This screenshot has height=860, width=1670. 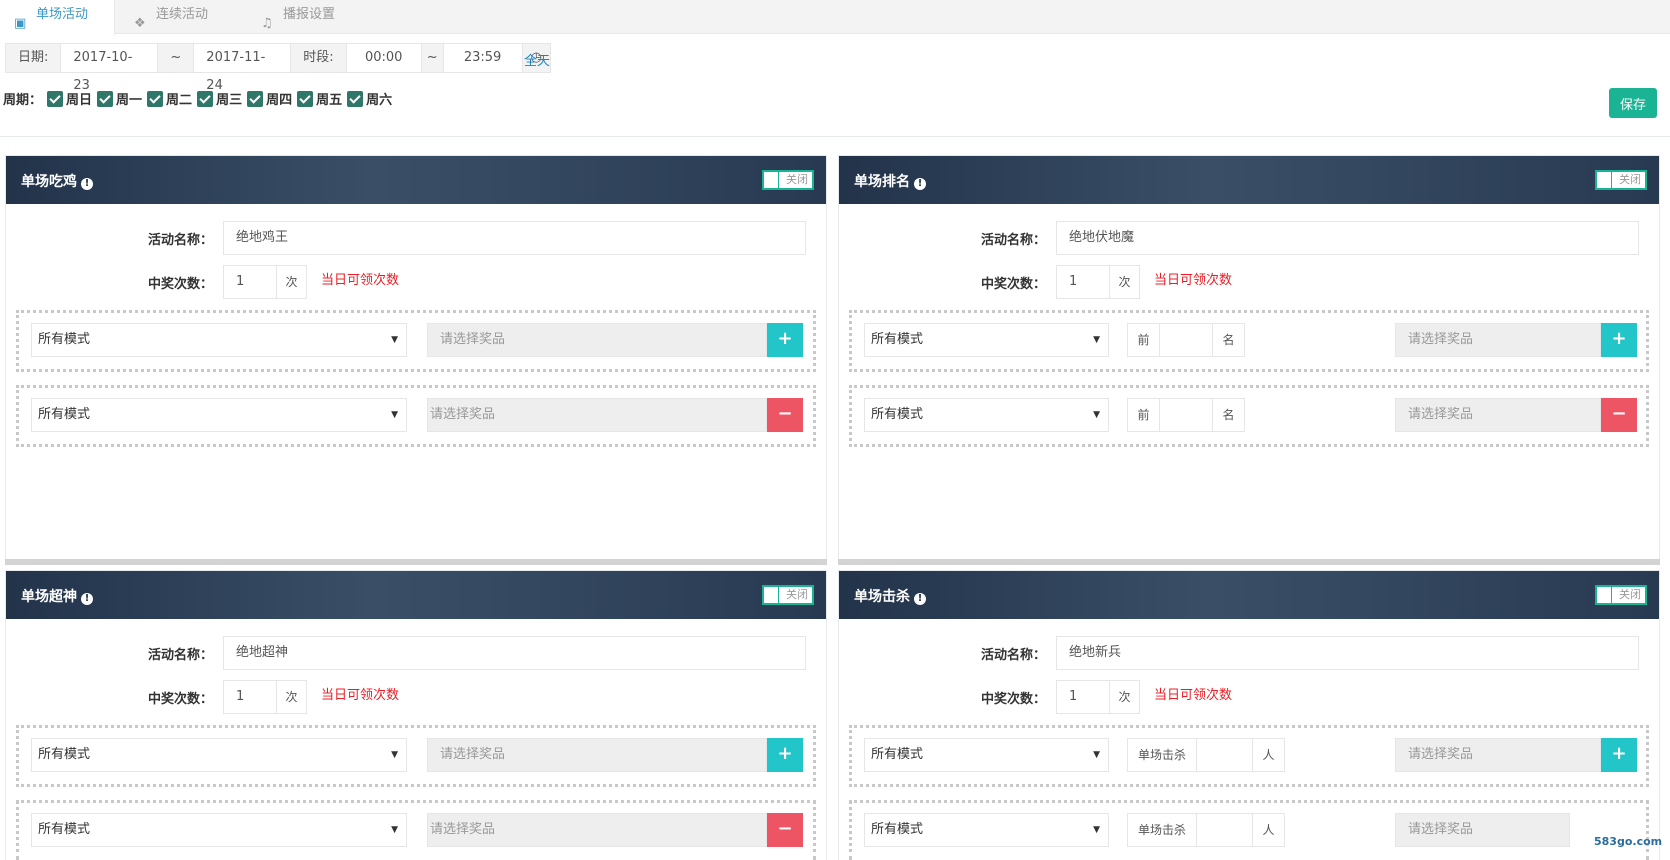 What do you see at coordinates (205, 98) in the screenshot?
I see `checkbox-wednesday` at bounding box center [205, 98].